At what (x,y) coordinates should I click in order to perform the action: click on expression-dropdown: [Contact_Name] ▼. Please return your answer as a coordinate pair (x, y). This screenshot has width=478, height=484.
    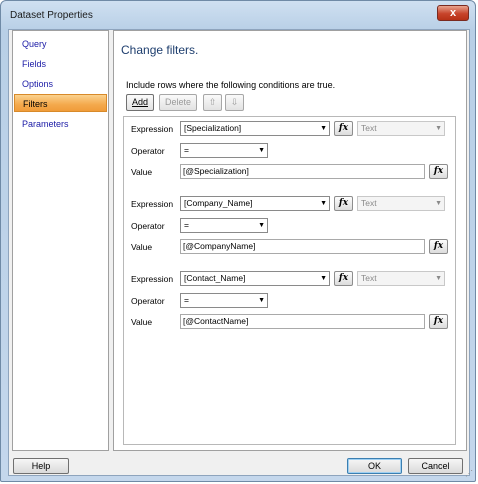
    Looking at the image, I should click on (255, 278).